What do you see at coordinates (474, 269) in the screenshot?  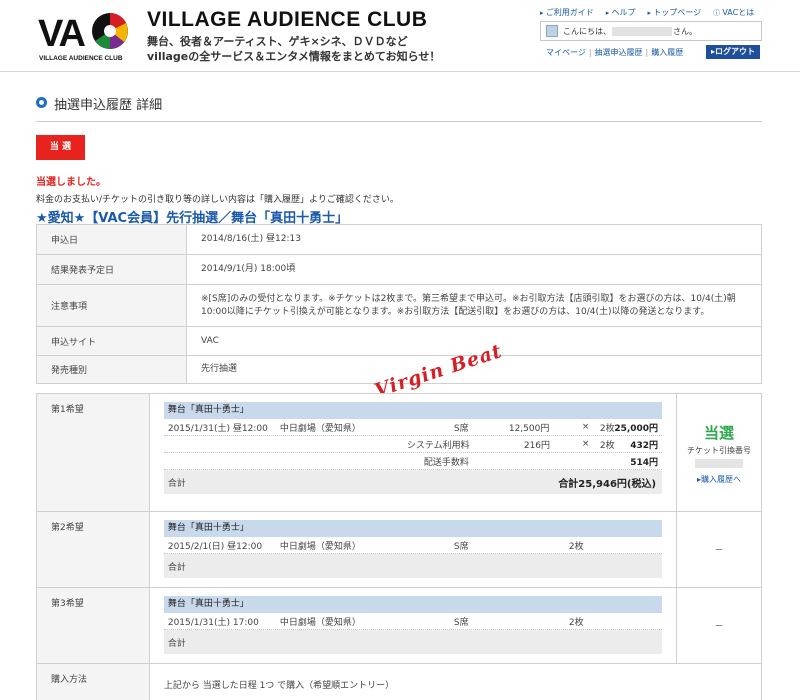 I see `row-value: 2014/9/1(月) 18:00頃` at bounding box center [474, 269].